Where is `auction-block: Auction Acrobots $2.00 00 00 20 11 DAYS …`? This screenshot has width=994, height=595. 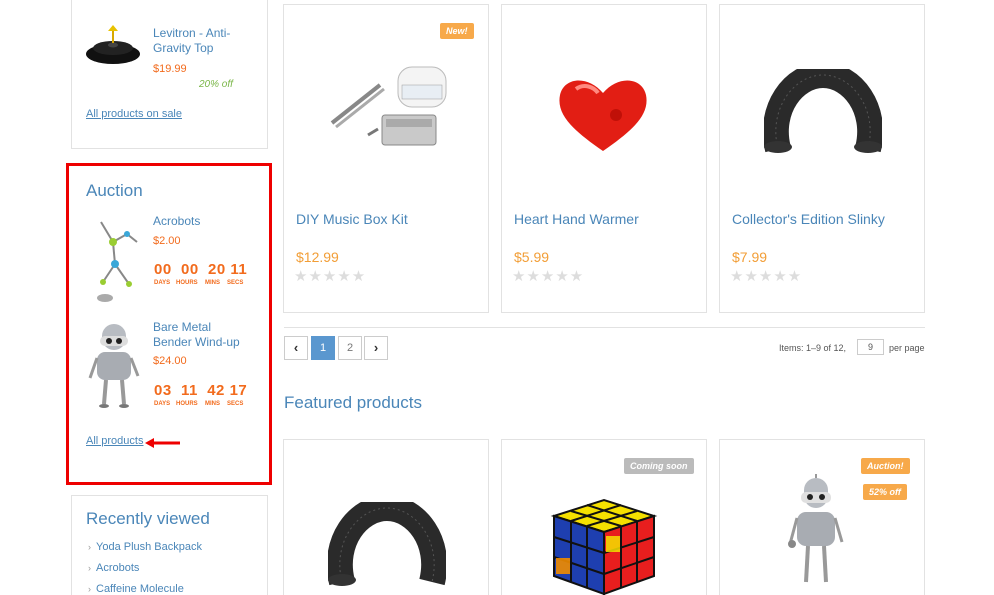 auction-block: Auction Acrobots $2.00 00 00 20 11 DAYS … is located at coordinates (169, 324).